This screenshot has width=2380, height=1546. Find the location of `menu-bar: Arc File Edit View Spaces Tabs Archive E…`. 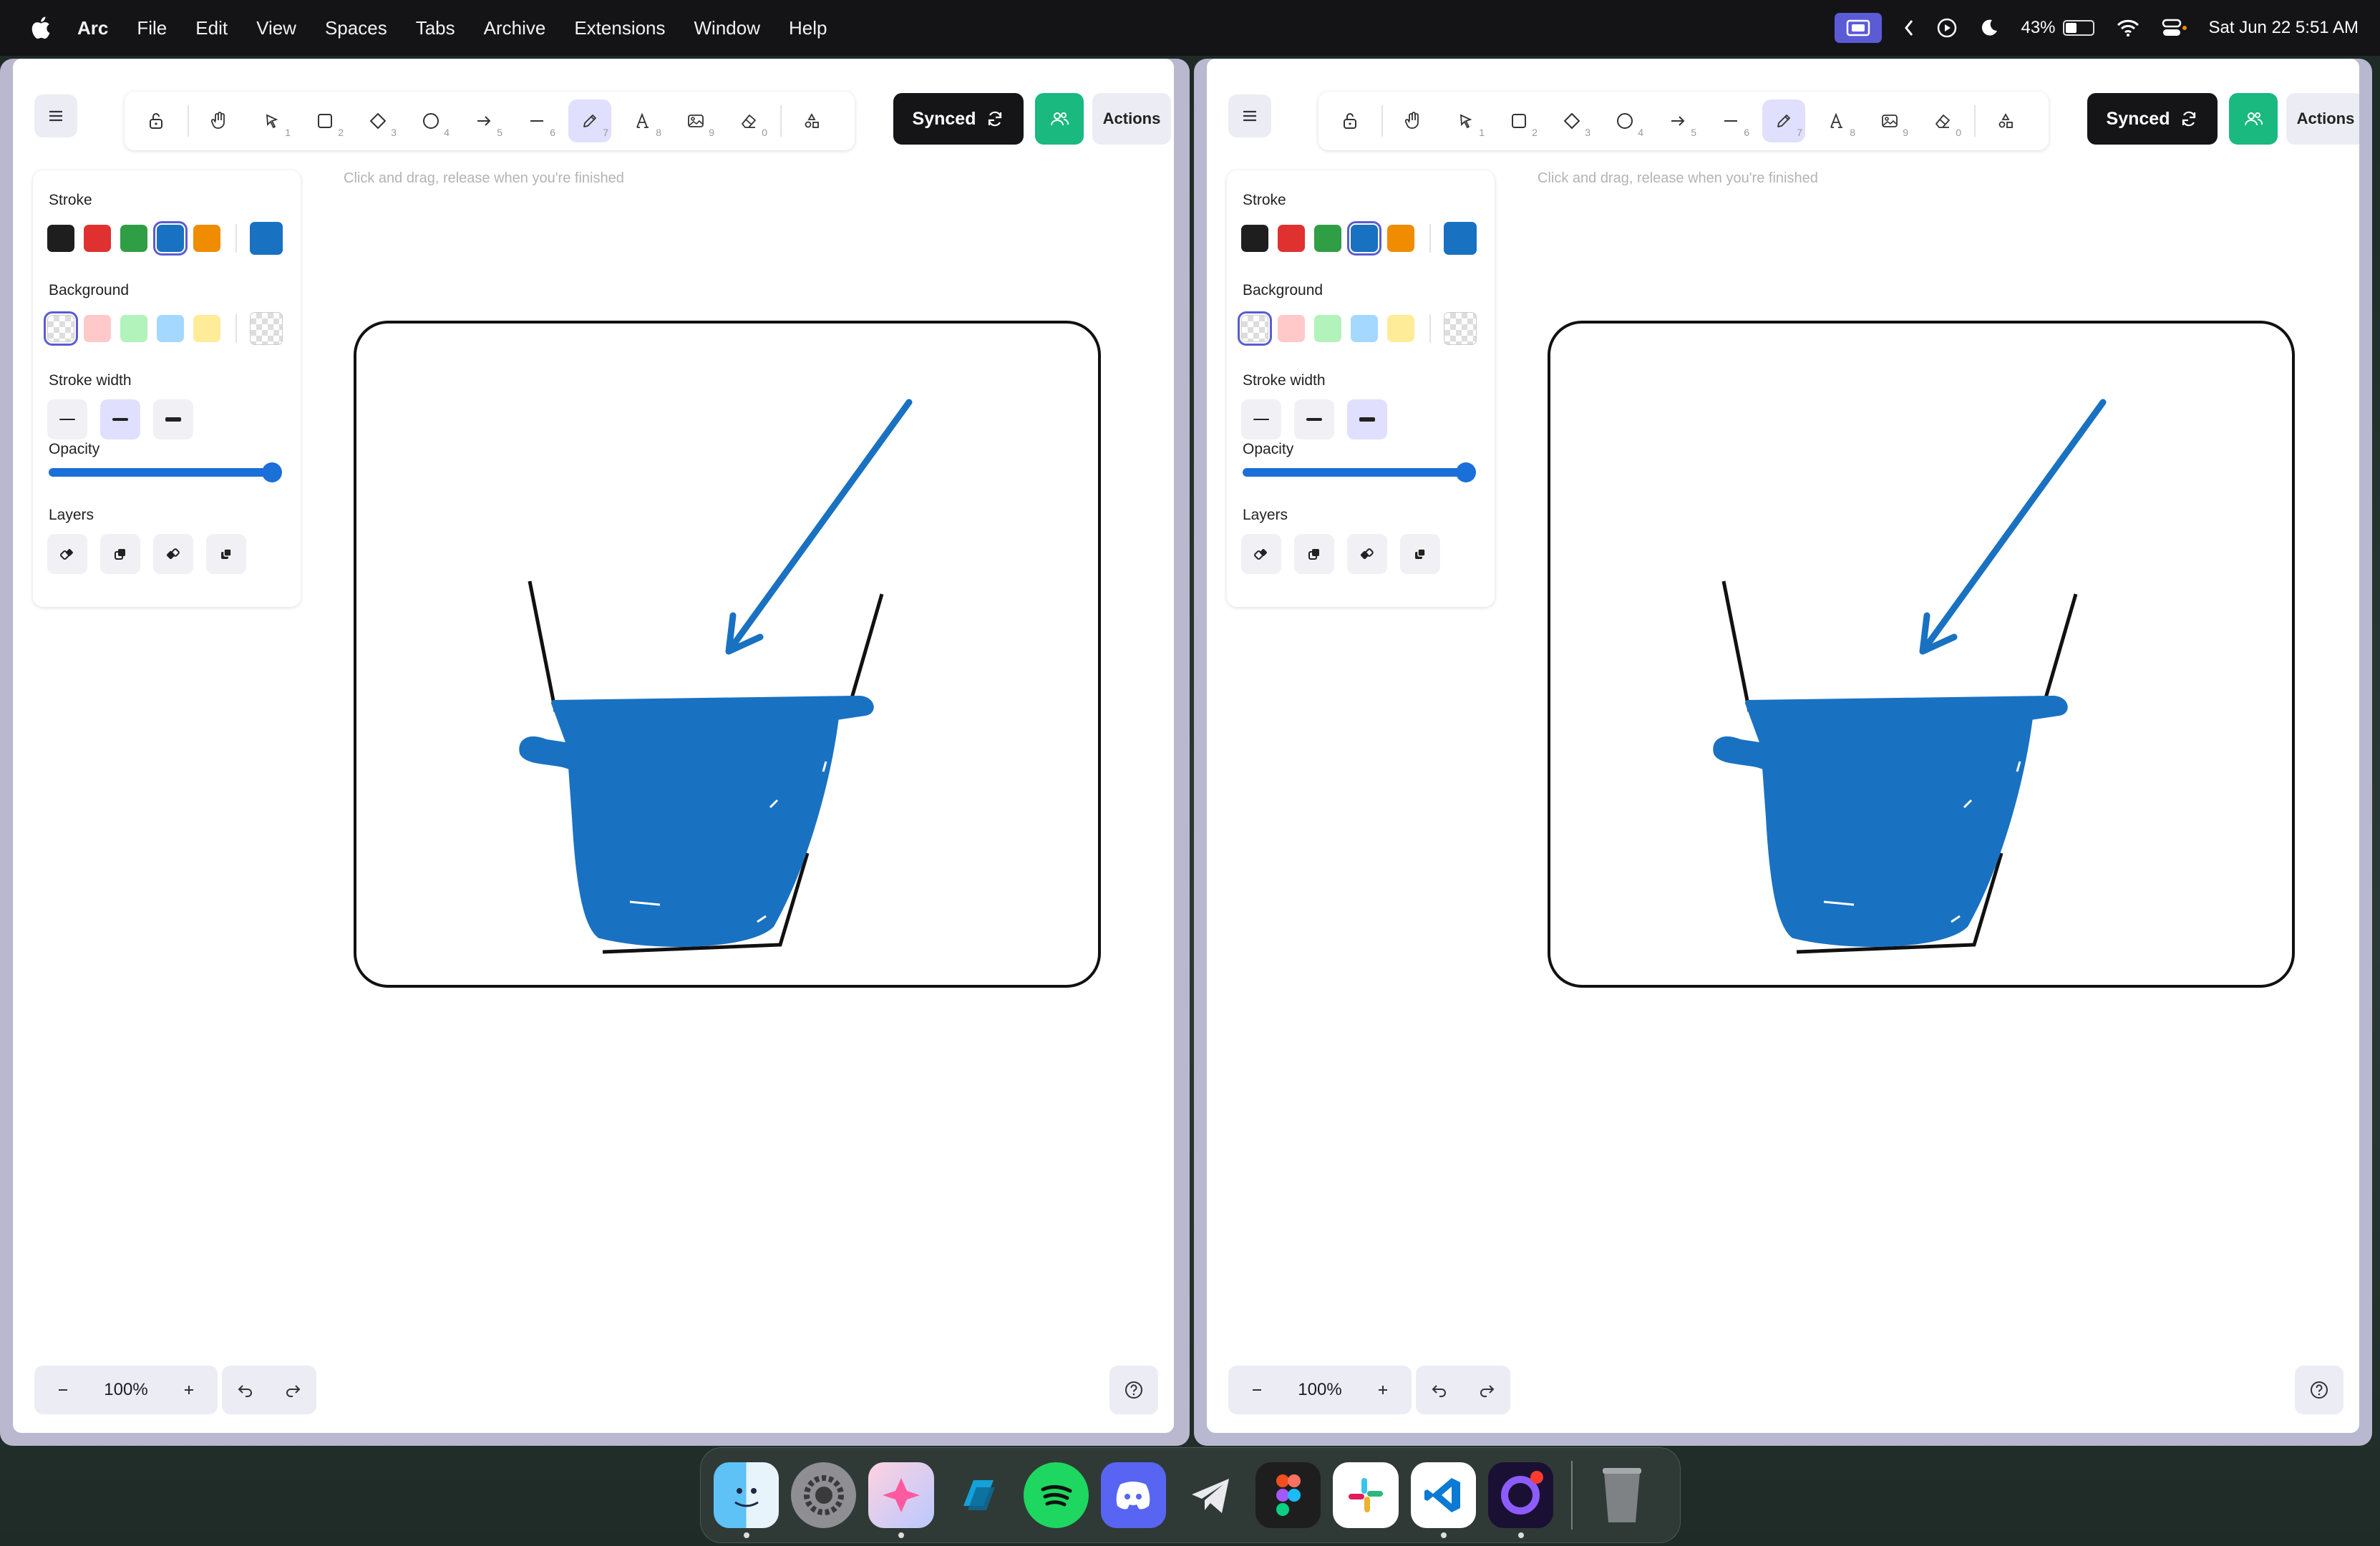

menu-bar: Arc File Edit View Spaces Tabs Archive E… is located at coordinates (1190, 28).